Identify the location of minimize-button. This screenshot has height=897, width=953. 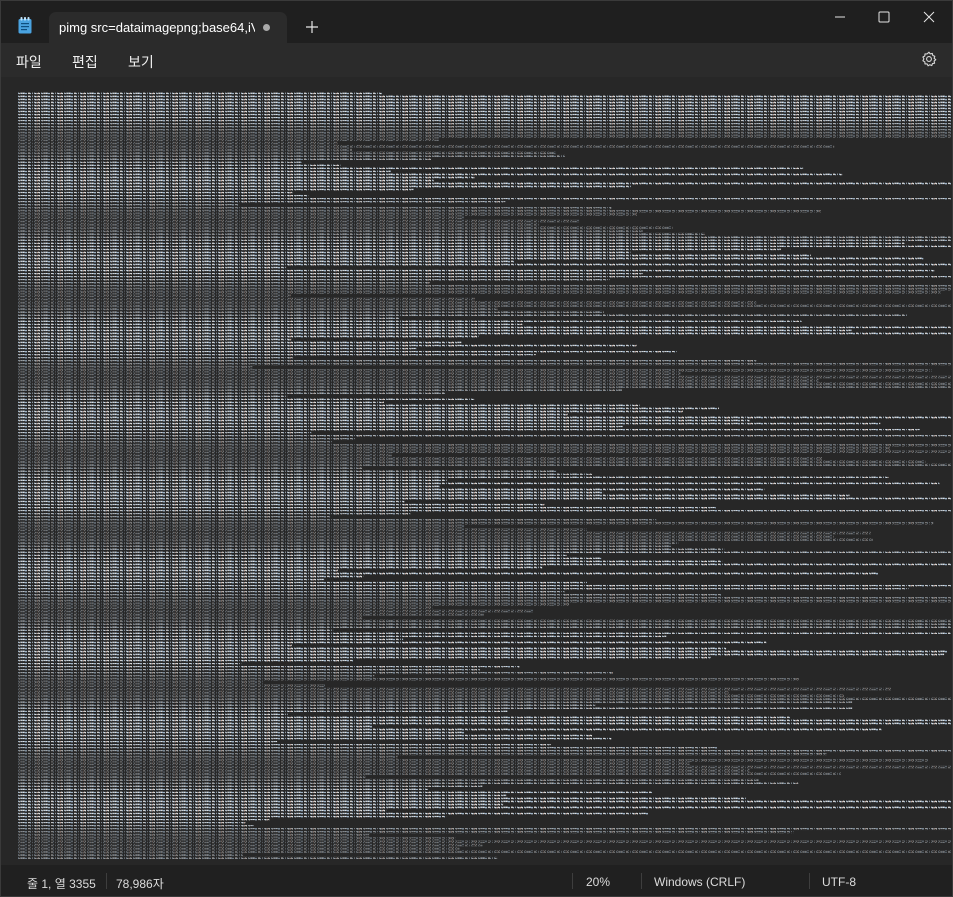
(840, 17).